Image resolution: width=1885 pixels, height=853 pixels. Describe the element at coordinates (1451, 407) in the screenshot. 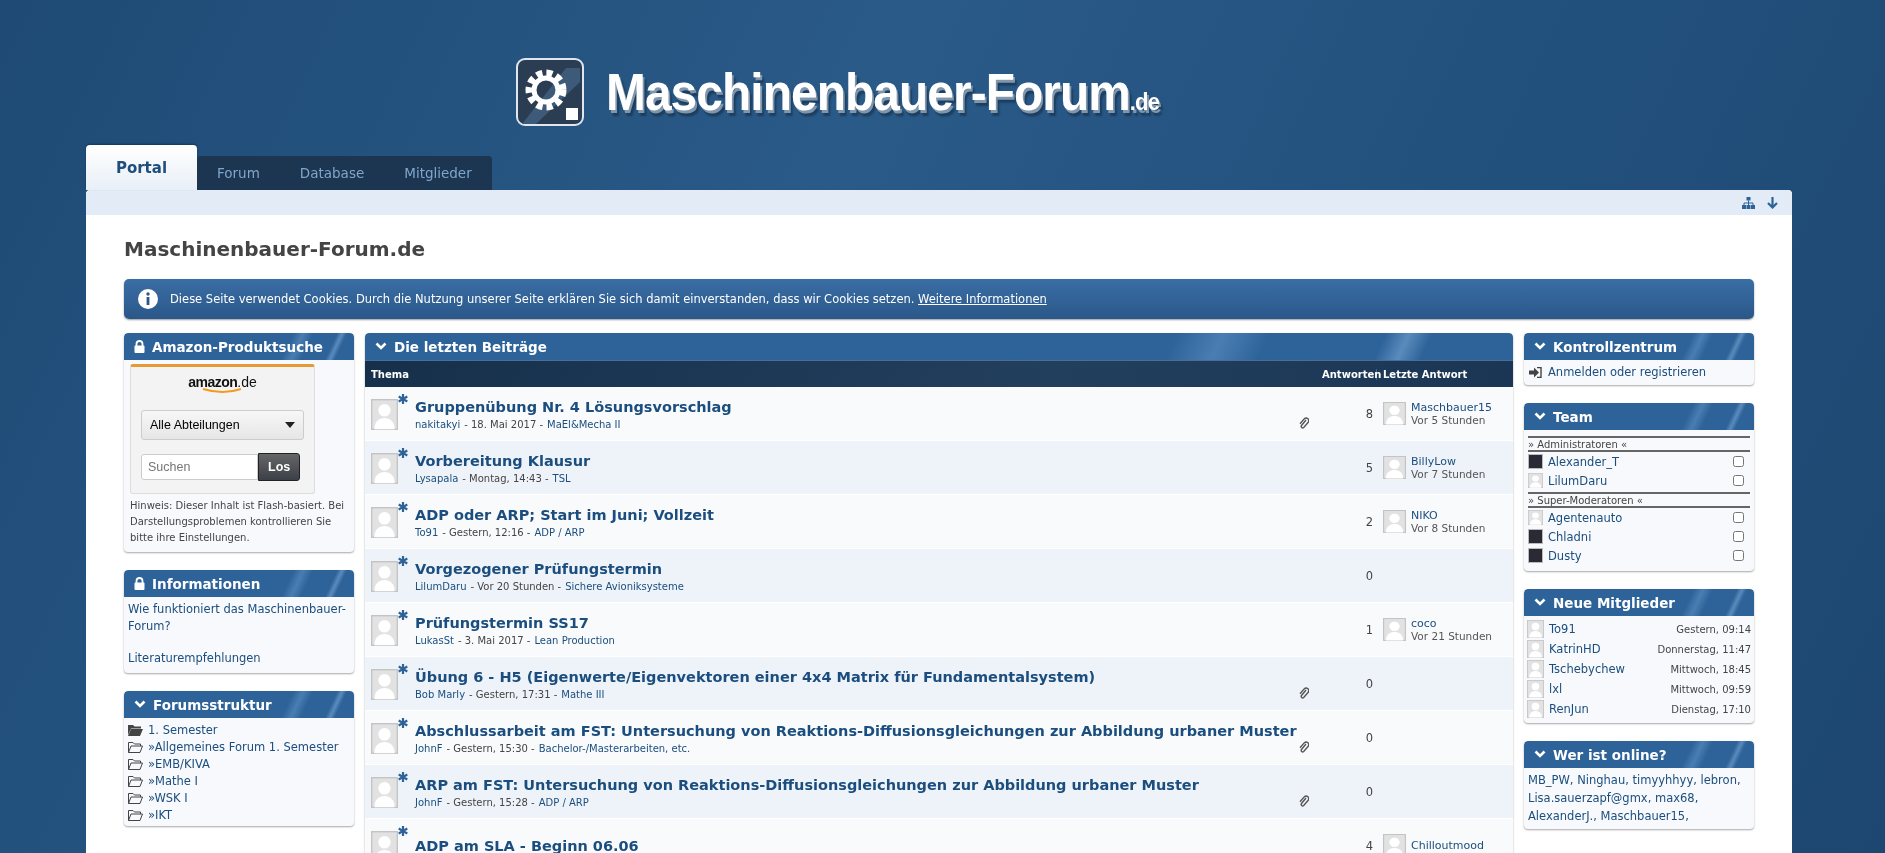

I see `last-reply-user-link: Maschbauer15` at that location.